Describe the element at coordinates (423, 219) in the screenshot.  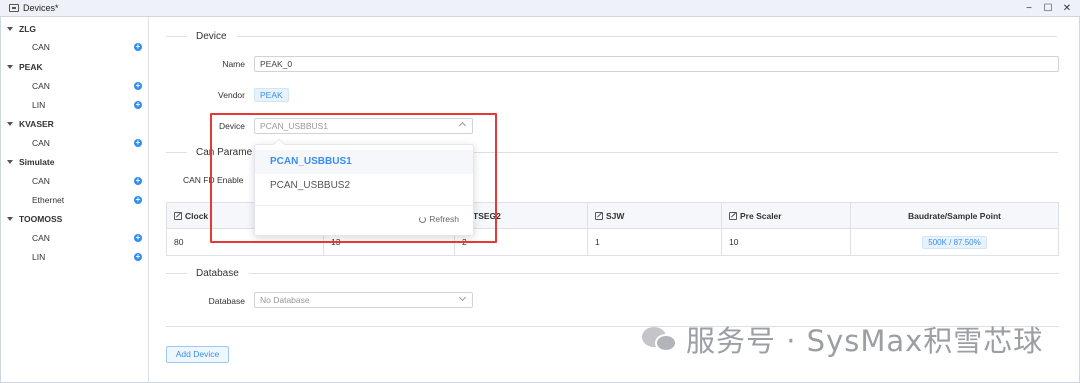
I see `refresh-icon` at that location.